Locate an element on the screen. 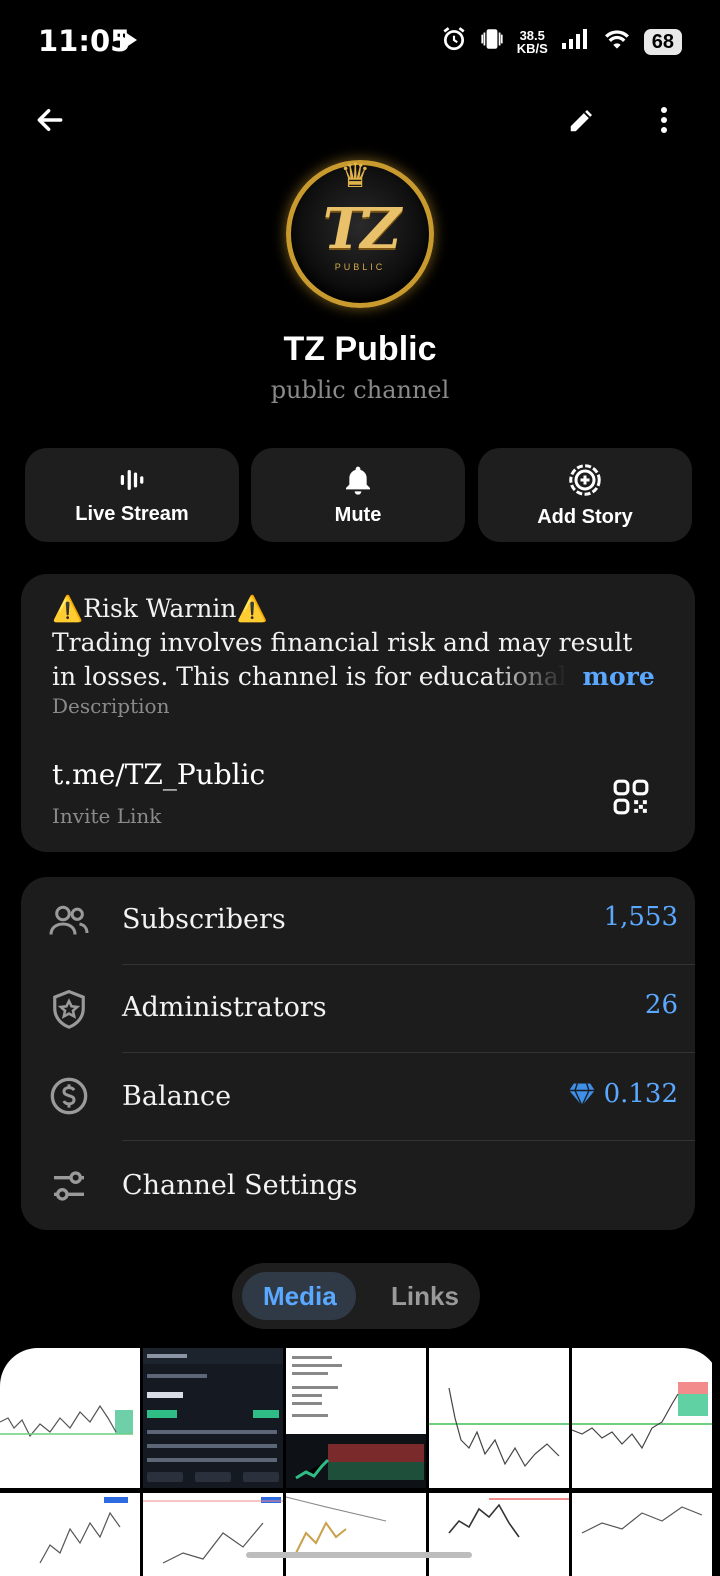 The image size is (720, 1576). channel-name: TZ Public is located at coordinates (360, 349).